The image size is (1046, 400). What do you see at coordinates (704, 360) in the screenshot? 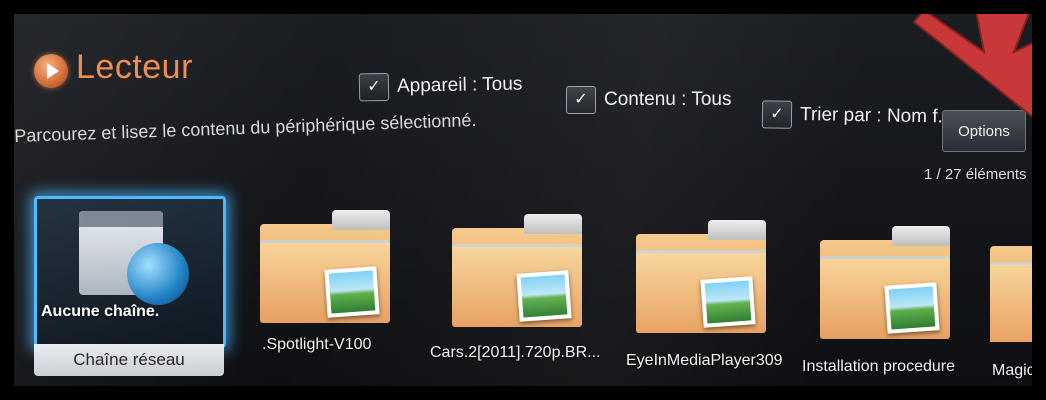
I see `media-item-label: EyeInMediaPlayer309` at bounding box center [704, 360].